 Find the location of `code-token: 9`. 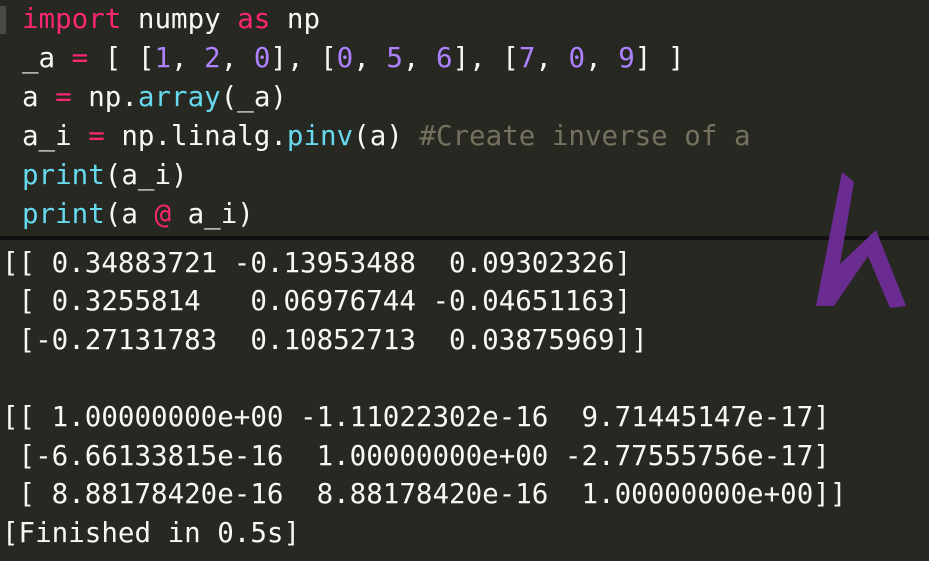

code-token: 9 is located at coordinates (626, 58).